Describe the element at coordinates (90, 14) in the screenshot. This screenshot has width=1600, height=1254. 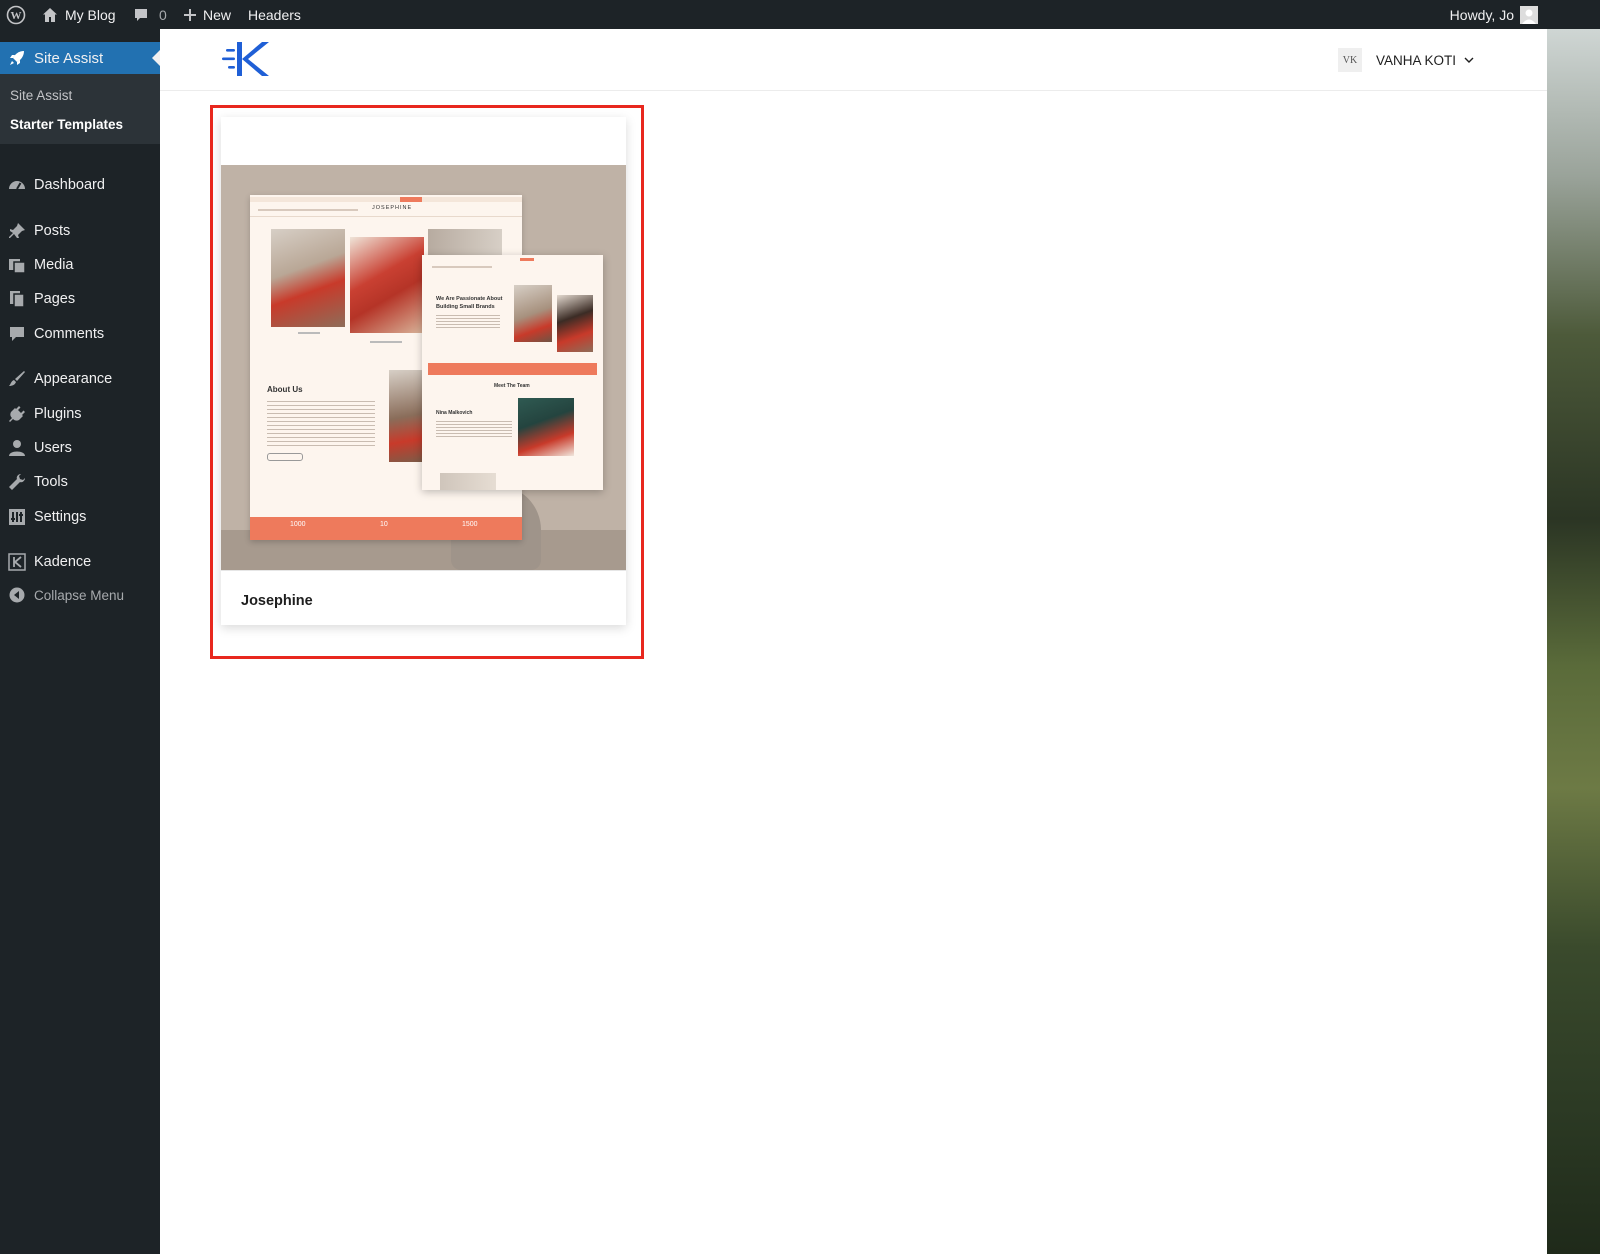
I see `site-name-label: My Blog` at that location.